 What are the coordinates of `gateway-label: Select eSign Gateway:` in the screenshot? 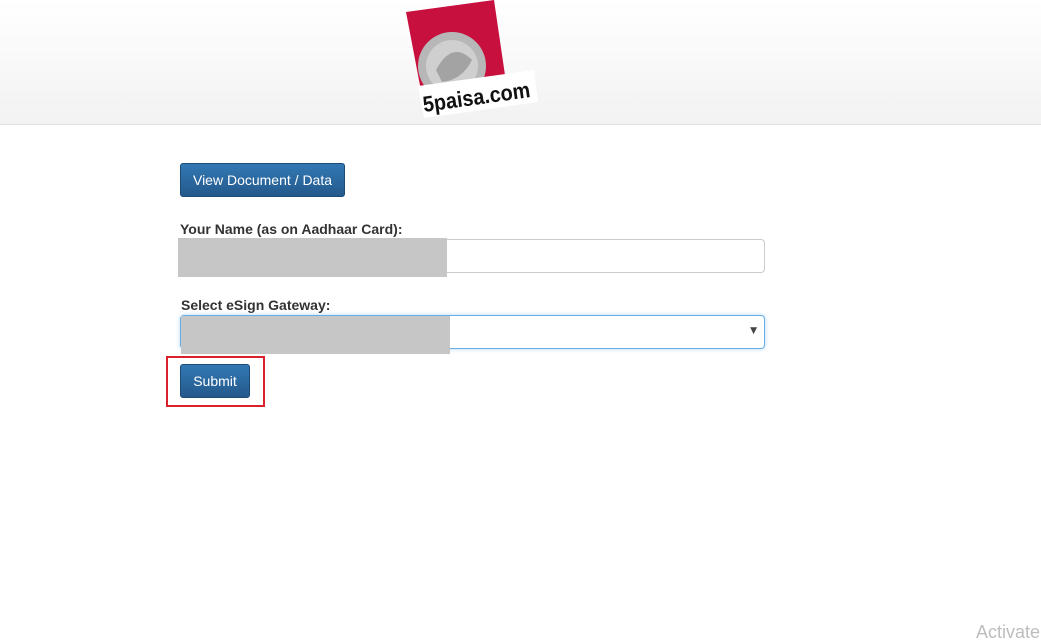 It's located at (256, 305).